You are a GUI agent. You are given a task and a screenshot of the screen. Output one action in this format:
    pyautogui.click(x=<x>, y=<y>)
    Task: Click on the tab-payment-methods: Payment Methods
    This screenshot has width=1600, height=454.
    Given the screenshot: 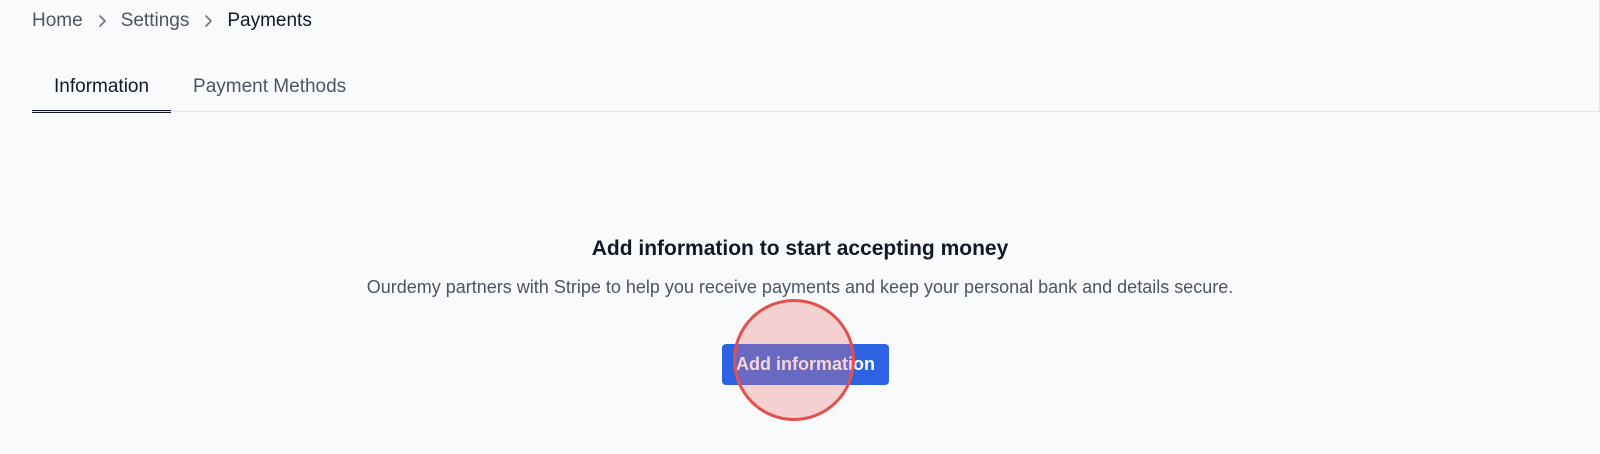 What is the action you would take?
    pyautogui.click(x=269, y=88)
    